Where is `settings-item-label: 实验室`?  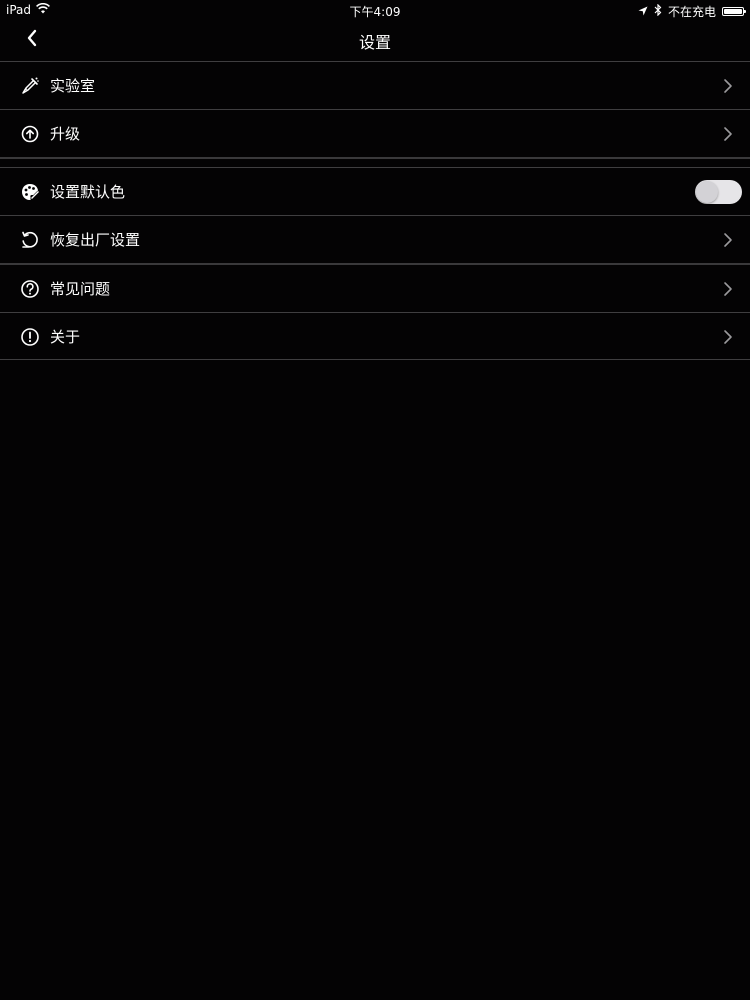
settings-item-label: 实验室 is located at coordinates (73, 86).